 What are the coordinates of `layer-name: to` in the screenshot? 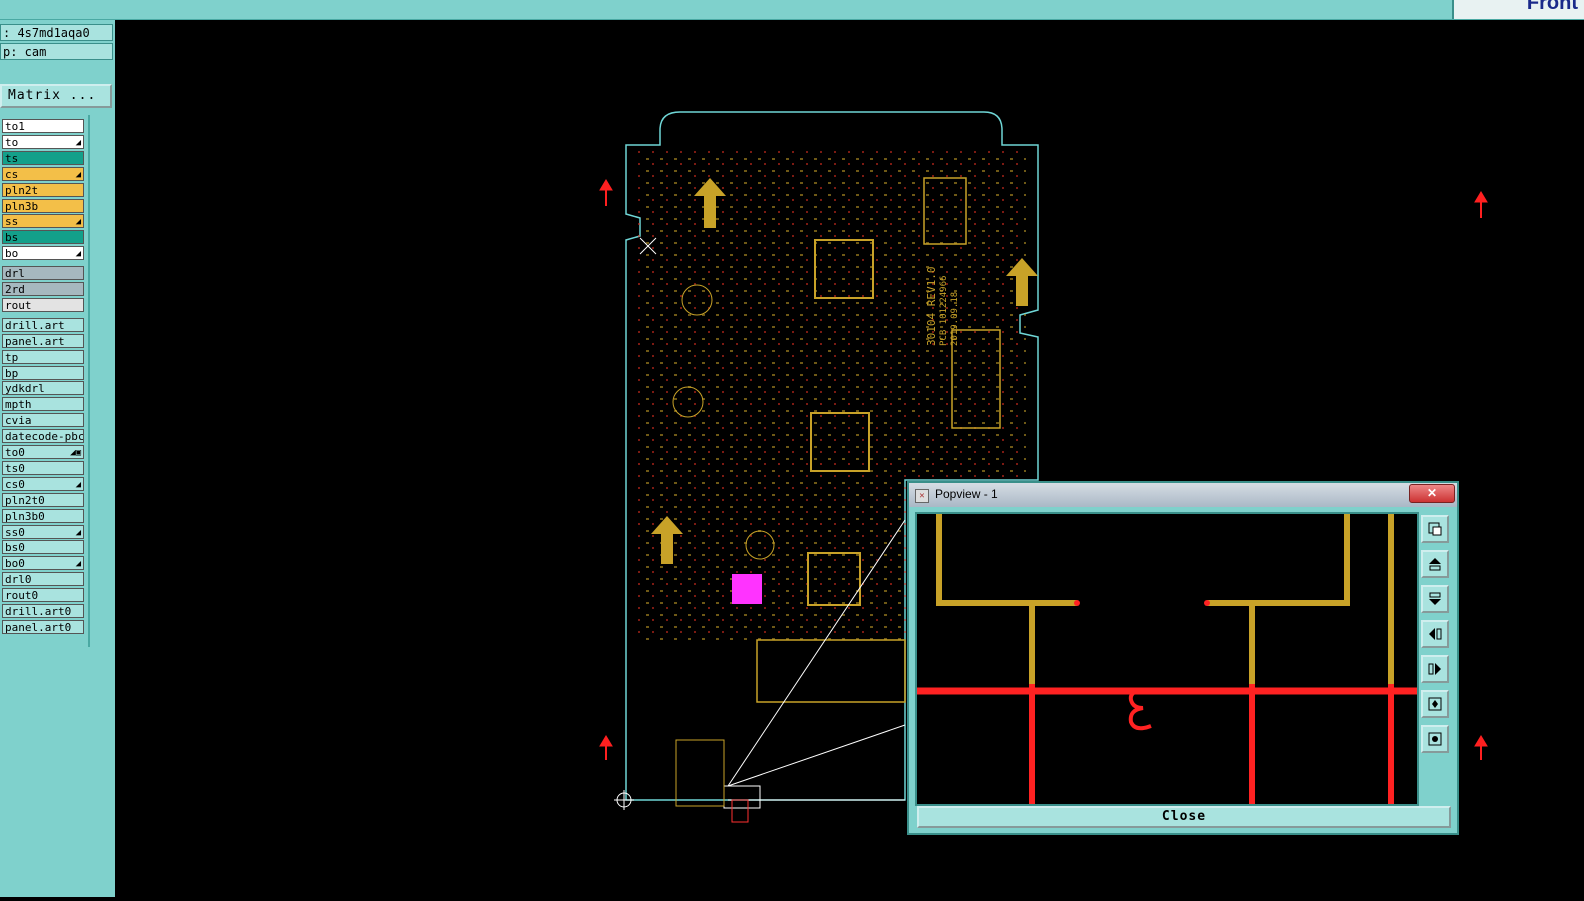 It's located at (12, 142).